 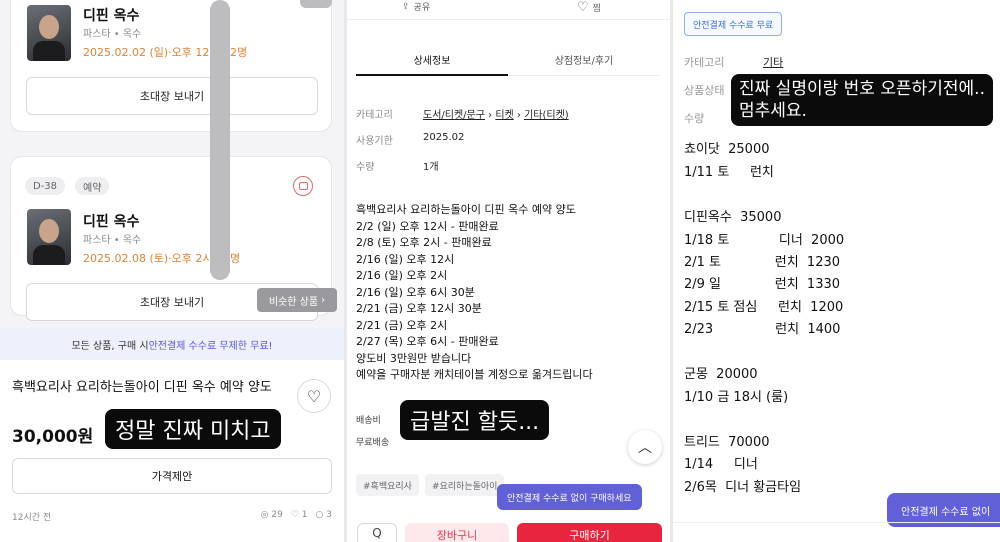 What do you see at coordinates (377, 532) in the screenshot?
I see `search-icon: Q` at bounding box center [377, 532].